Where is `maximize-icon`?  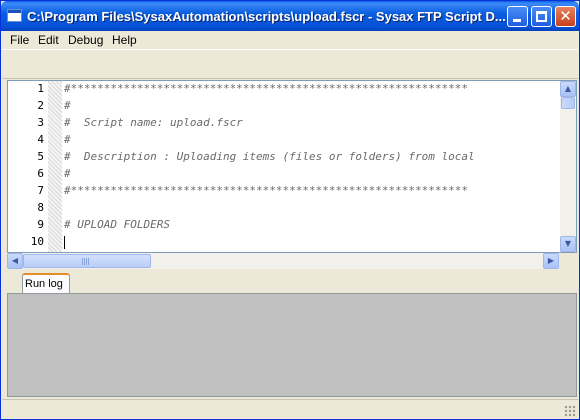
maximize-icon is located at coordinates (541, 16).